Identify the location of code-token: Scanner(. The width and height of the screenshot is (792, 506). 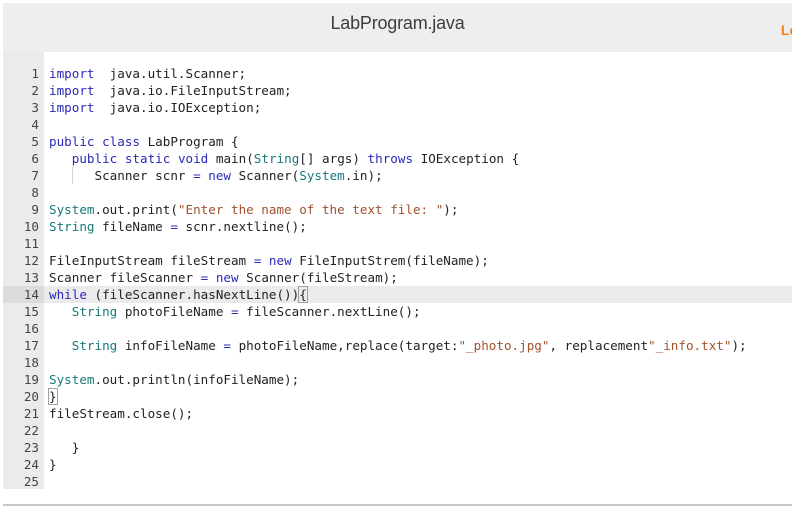
(265, 175).